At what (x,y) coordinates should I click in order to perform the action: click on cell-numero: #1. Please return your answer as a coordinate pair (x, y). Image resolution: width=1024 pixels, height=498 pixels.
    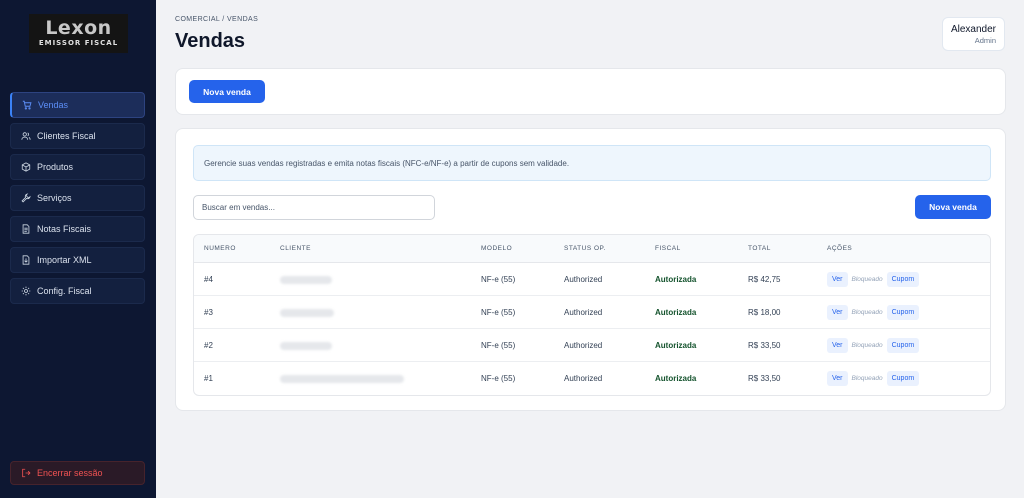
    Looking at the image, I should click on (208, 378).